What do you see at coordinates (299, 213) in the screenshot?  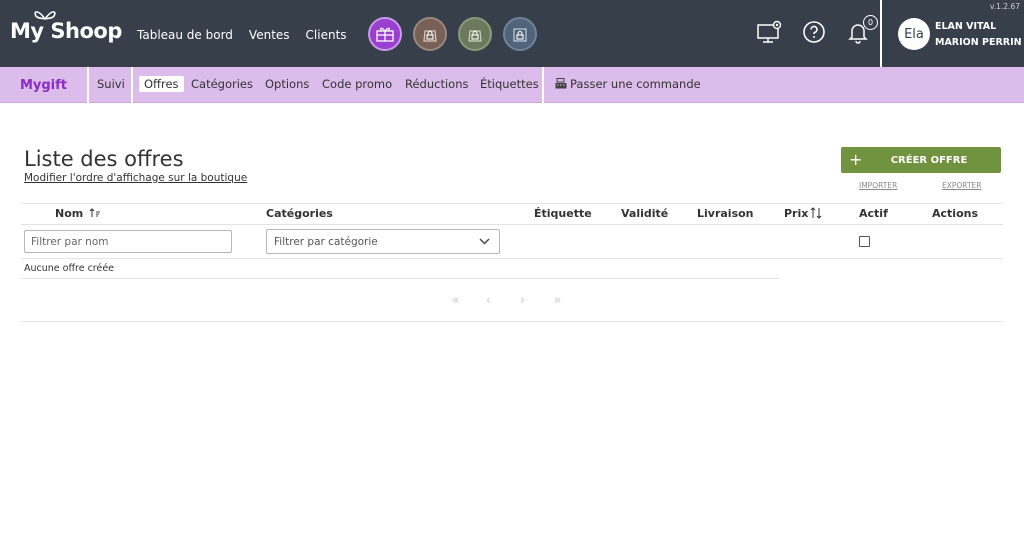 I see `column-header-categories: Catégories` at bounding box center [299, 213].